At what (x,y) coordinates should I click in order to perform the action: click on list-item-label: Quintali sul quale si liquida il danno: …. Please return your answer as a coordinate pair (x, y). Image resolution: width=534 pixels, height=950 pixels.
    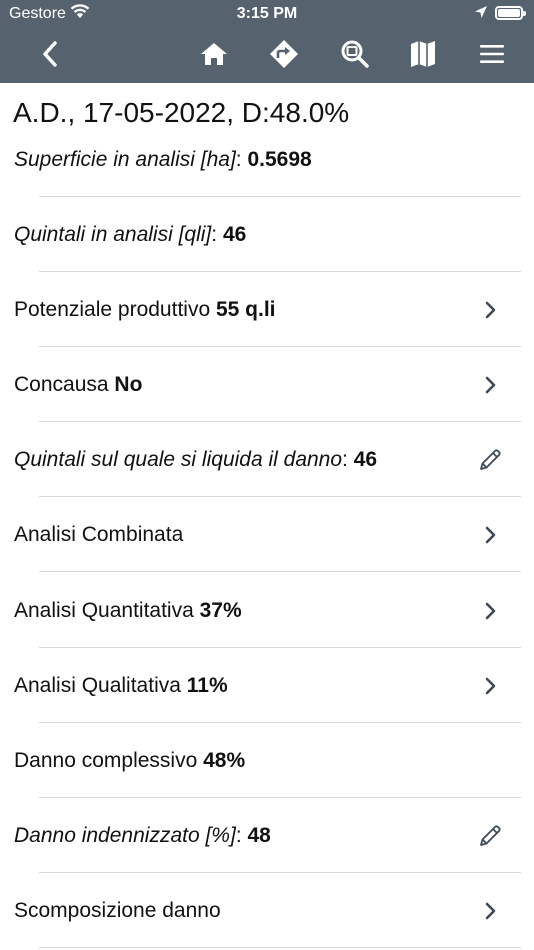
    Looking at the image, I should click on (195, 459).